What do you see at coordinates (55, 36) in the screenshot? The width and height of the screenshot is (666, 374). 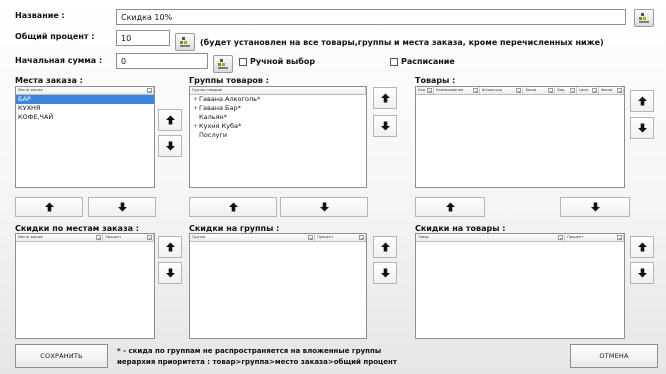 I see `percent-label: Общий процент :` at bounding box center [55, 36].